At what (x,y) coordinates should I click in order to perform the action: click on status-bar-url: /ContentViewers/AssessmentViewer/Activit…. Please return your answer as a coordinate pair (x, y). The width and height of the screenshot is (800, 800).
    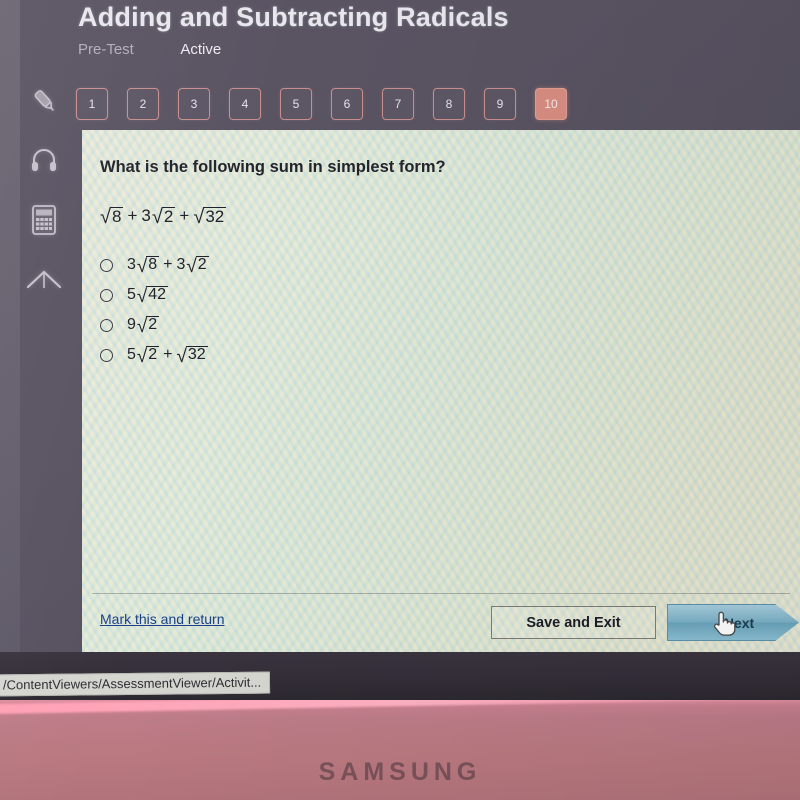
    Looking at the image, I should click on (135, 684).